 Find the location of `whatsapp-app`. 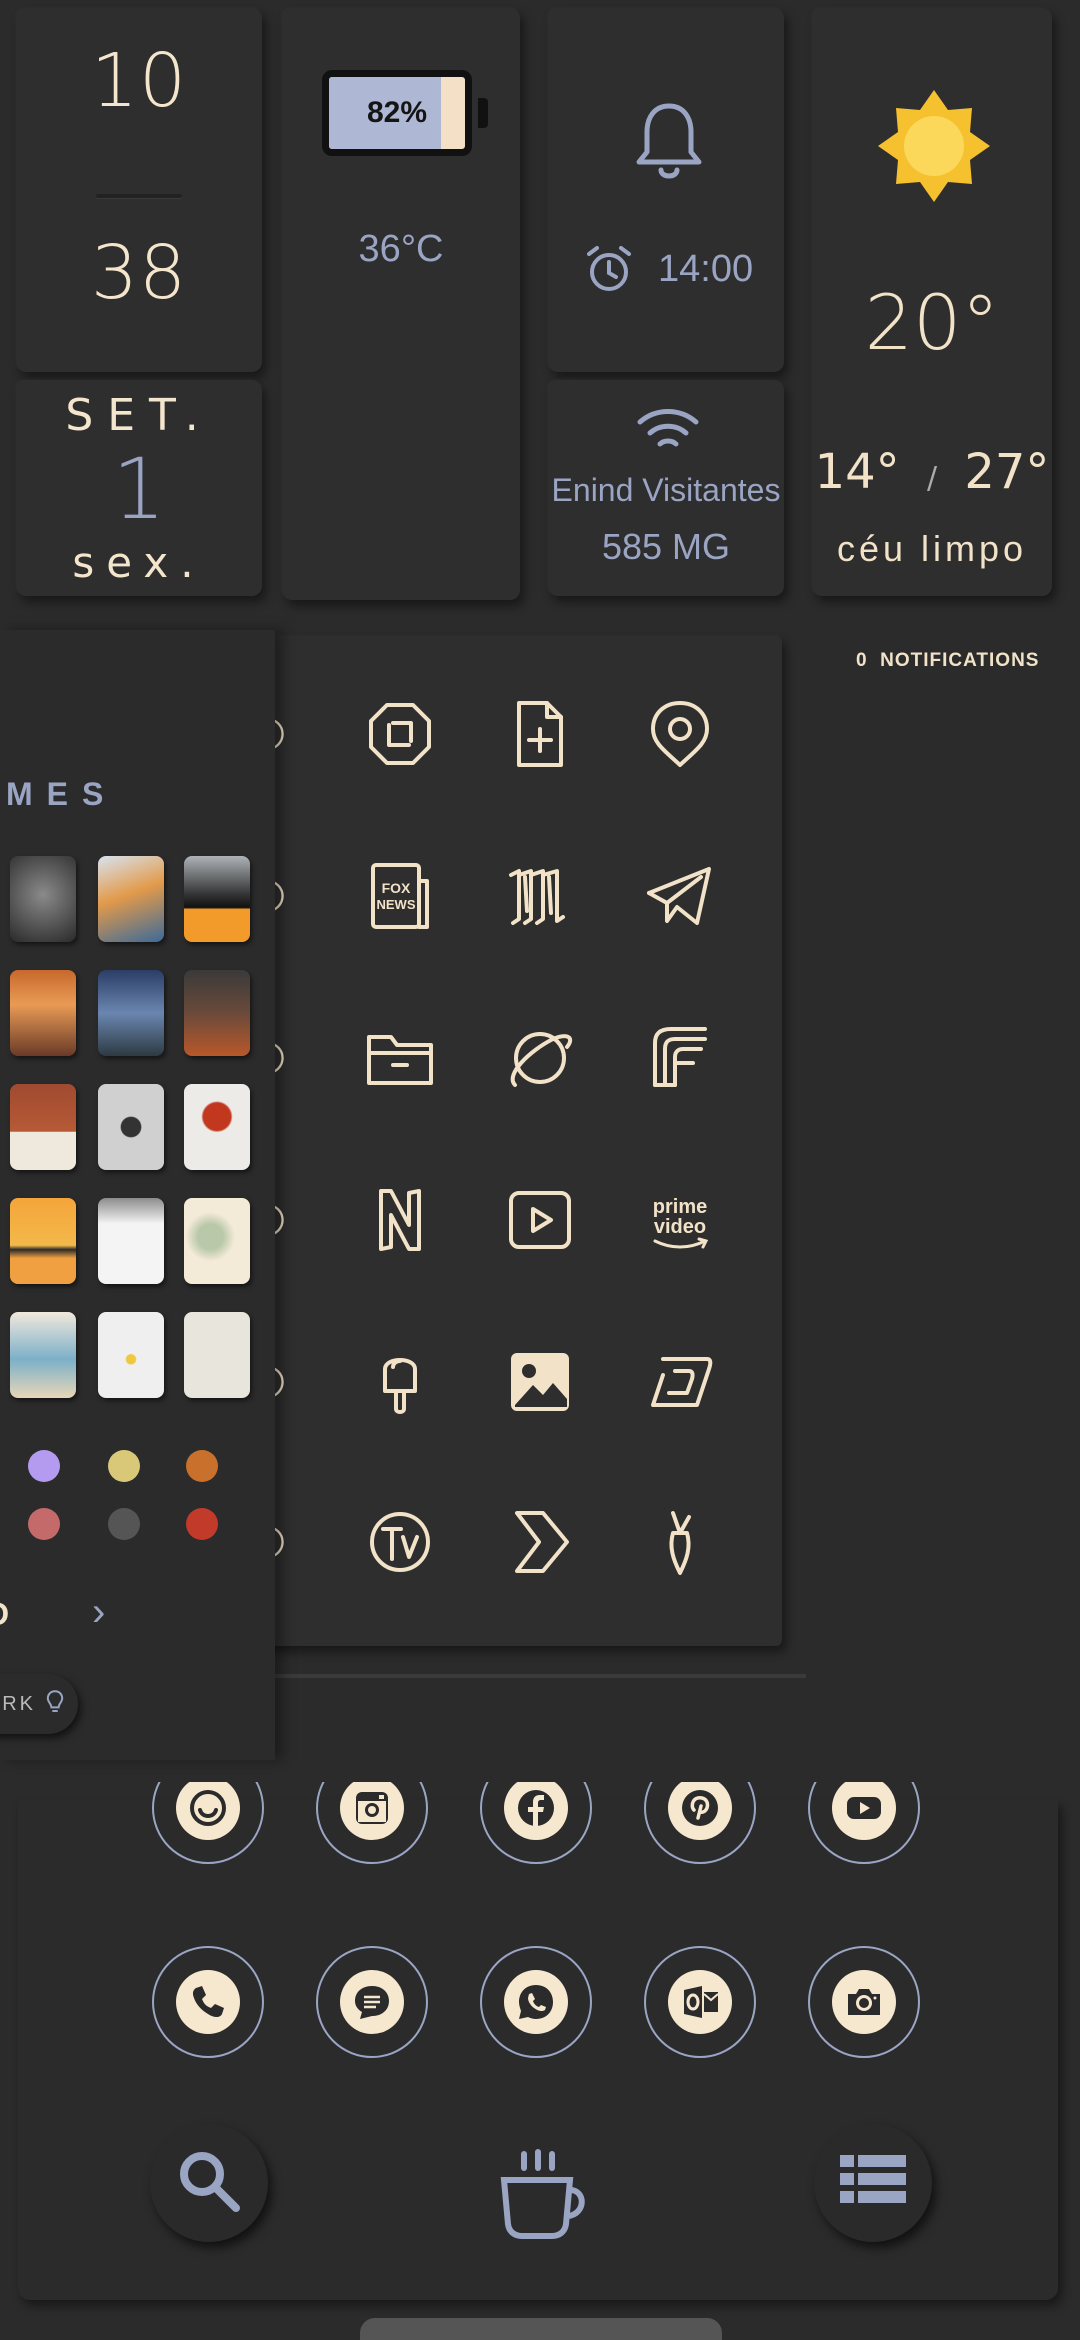

whatsapp-app is located at coordinates (536, 2002).